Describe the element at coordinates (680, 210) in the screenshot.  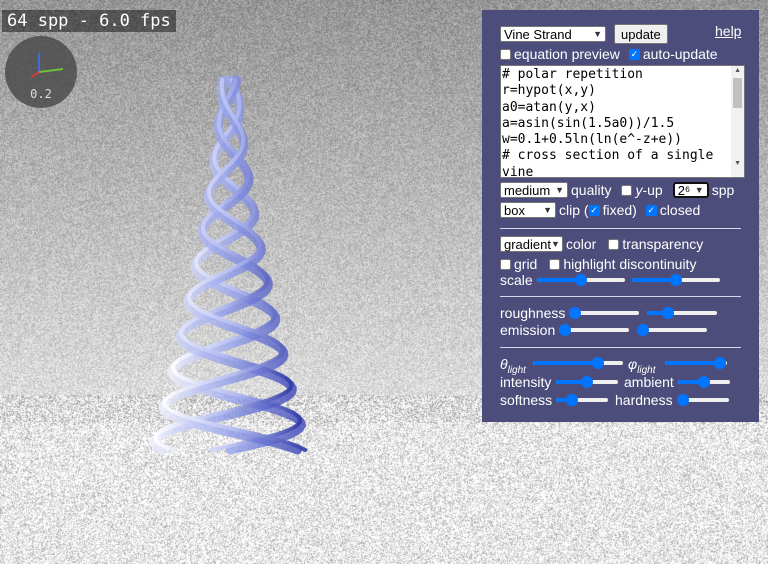
I see `closed-label: closed` at that location.